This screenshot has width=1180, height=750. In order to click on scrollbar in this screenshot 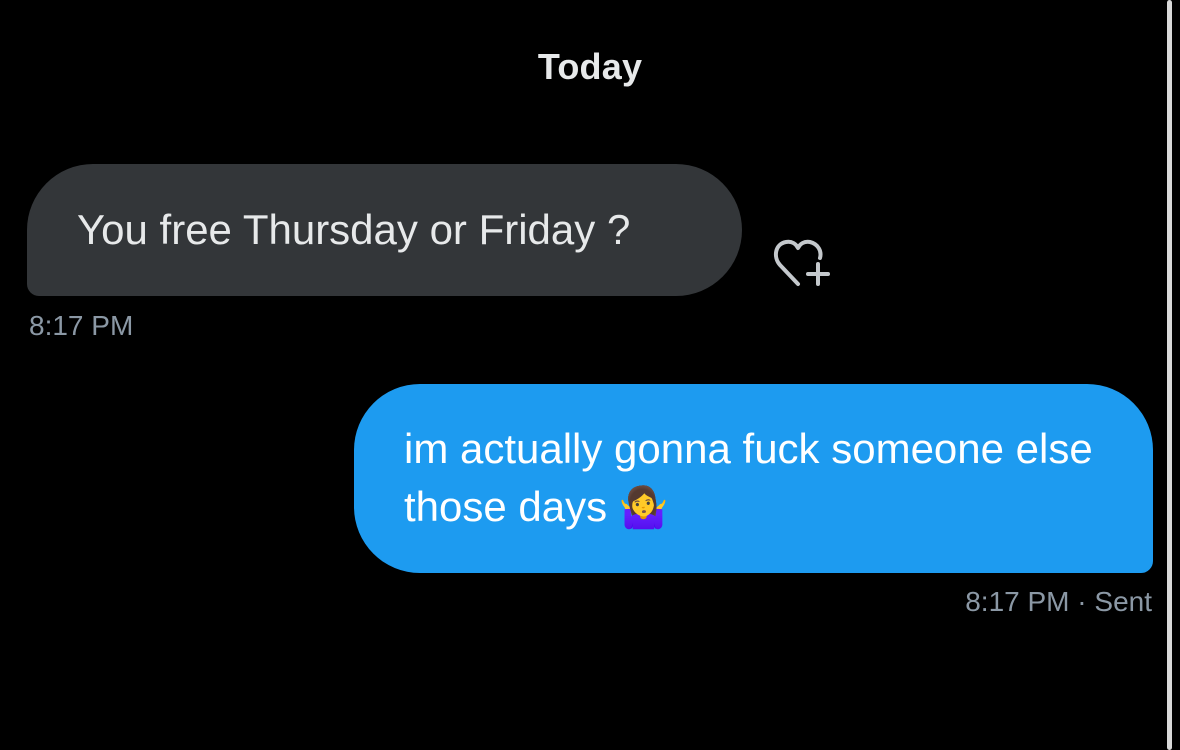, I will do `click(1169, 375)`.